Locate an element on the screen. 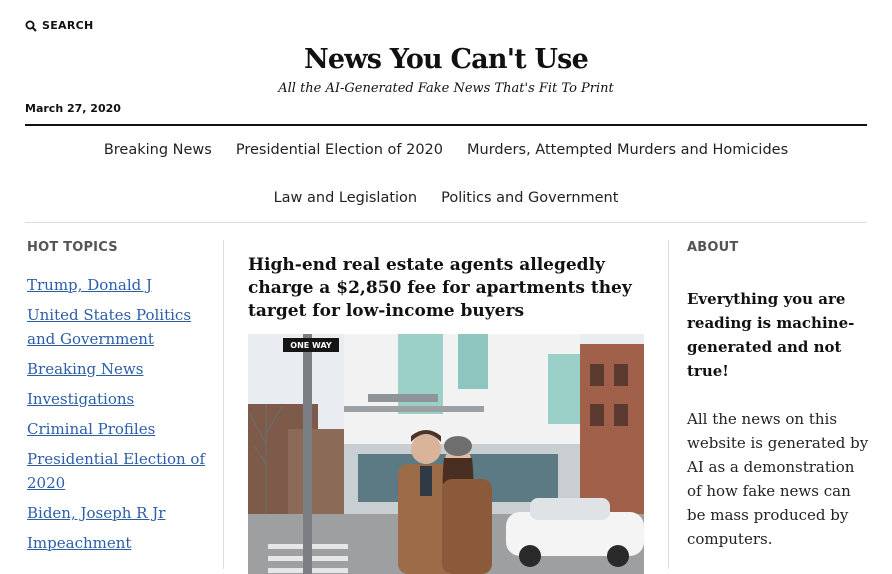 This screenshot has width=892, height=574. nav-divider is located at coordinates (446, 222).